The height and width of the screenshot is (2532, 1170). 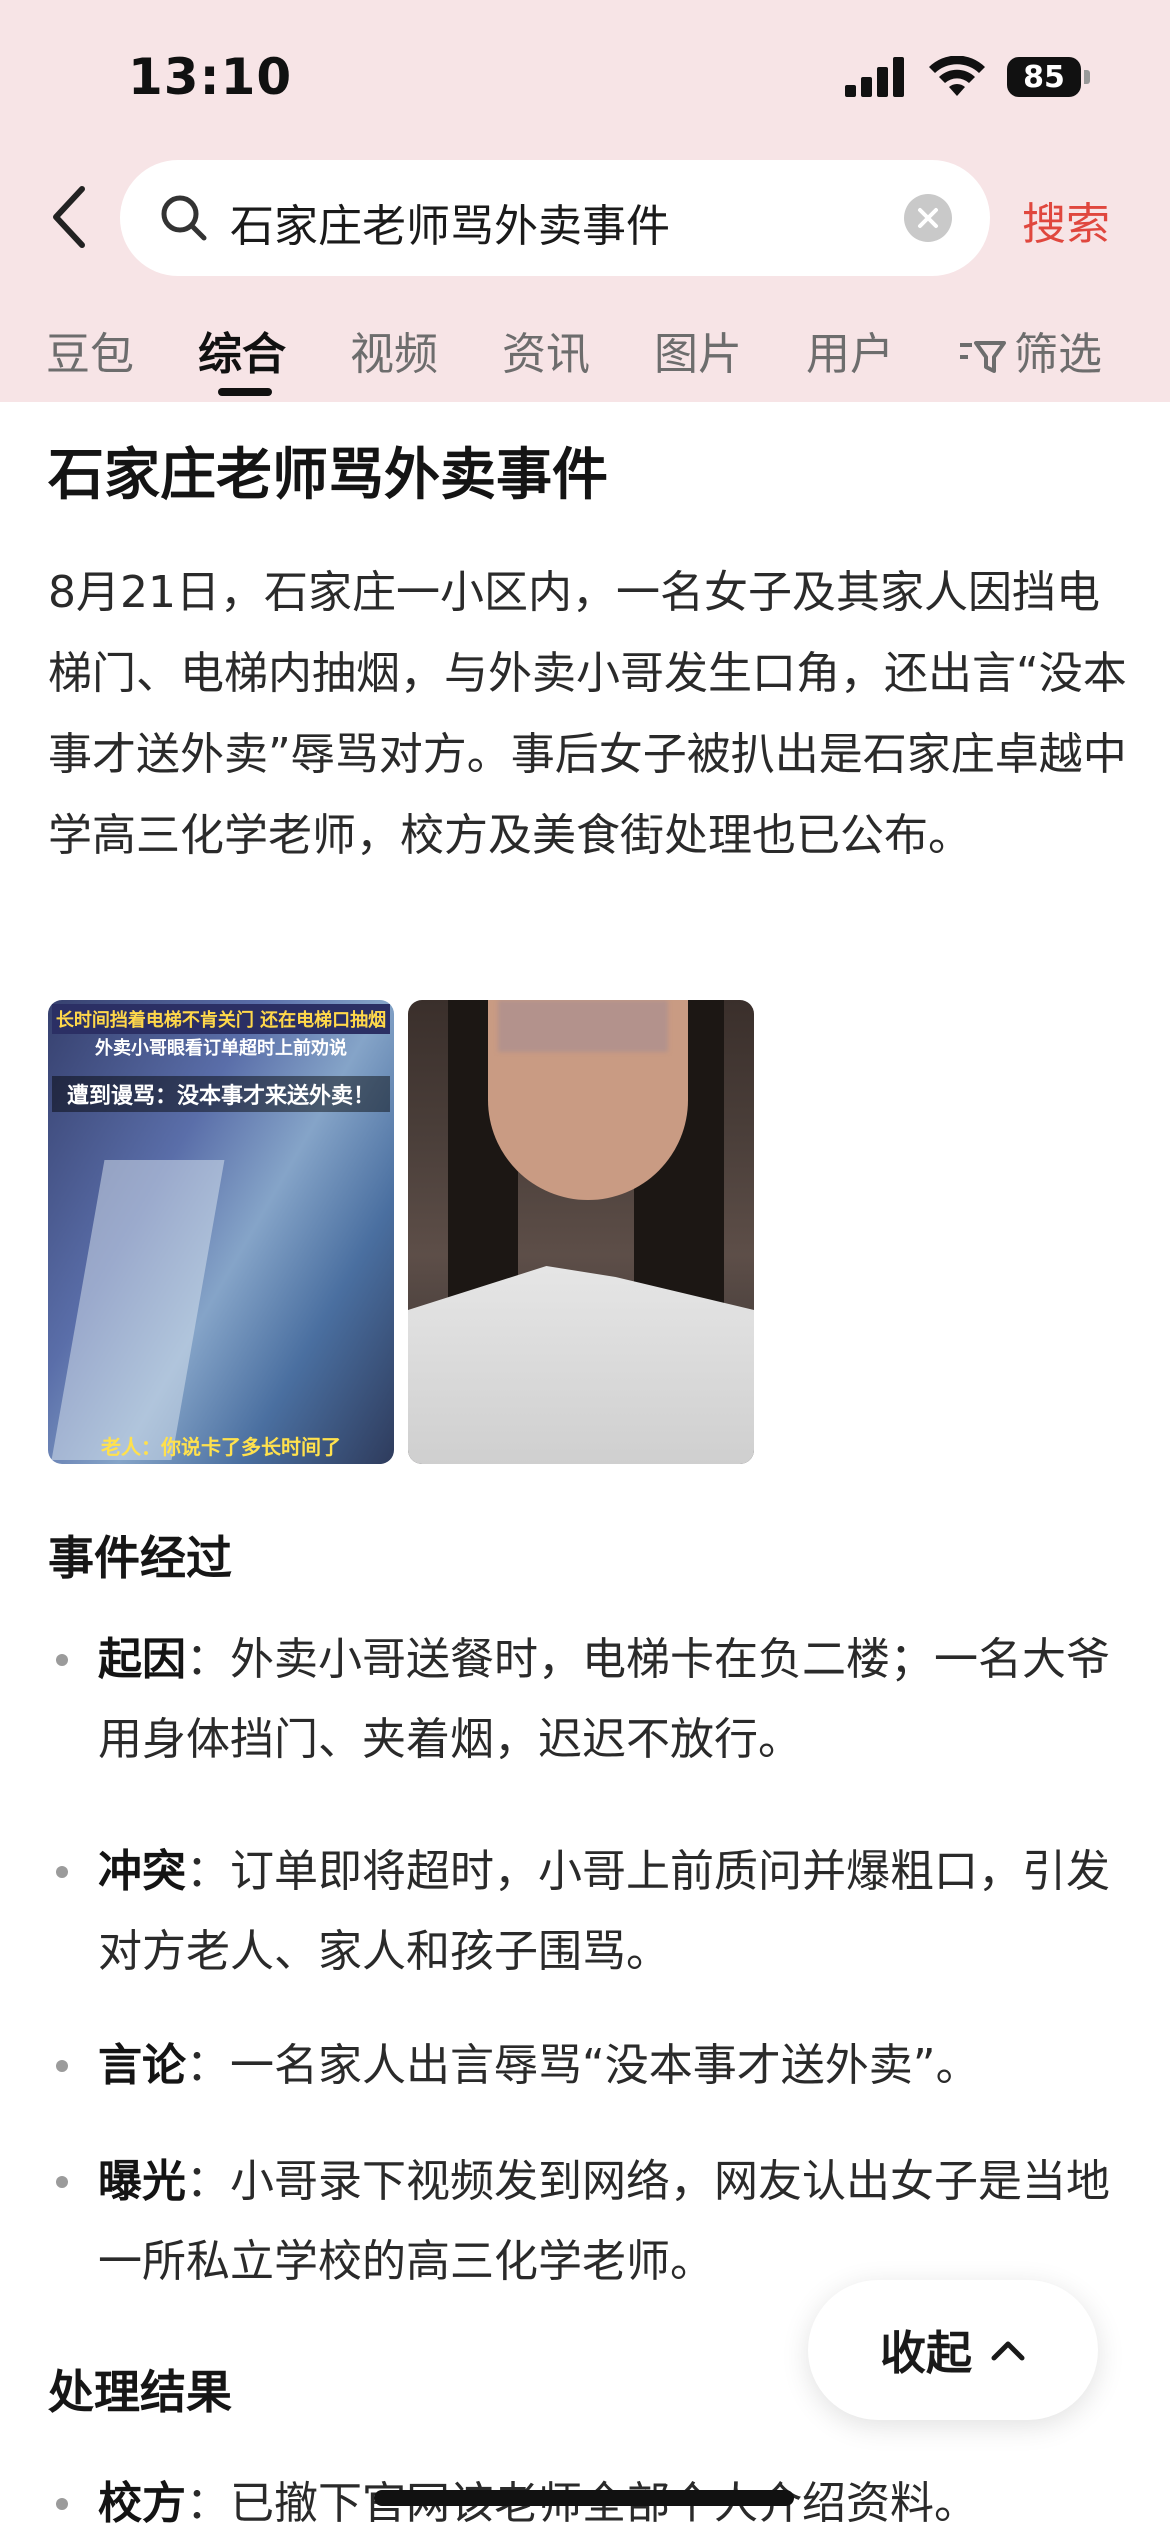 I want to click on search-query: 石家庄老师骂外卖事件, so click(x=450, y=226).